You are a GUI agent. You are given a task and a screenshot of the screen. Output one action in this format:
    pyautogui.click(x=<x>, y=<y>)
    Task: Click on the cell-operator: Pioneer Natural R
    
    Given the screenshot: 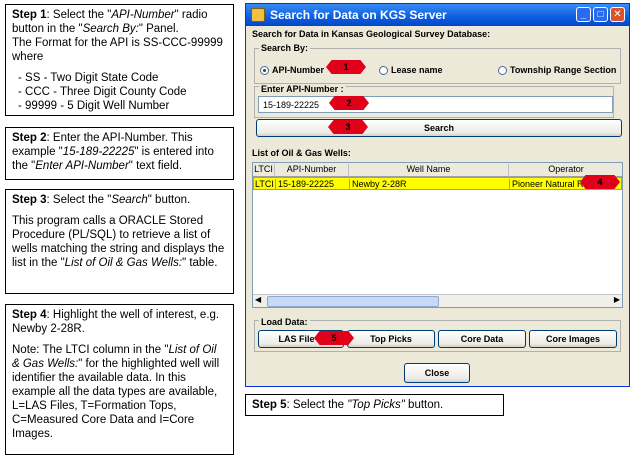 What is the action you would take?
    pyautogui.click(x=548, y=184)
    